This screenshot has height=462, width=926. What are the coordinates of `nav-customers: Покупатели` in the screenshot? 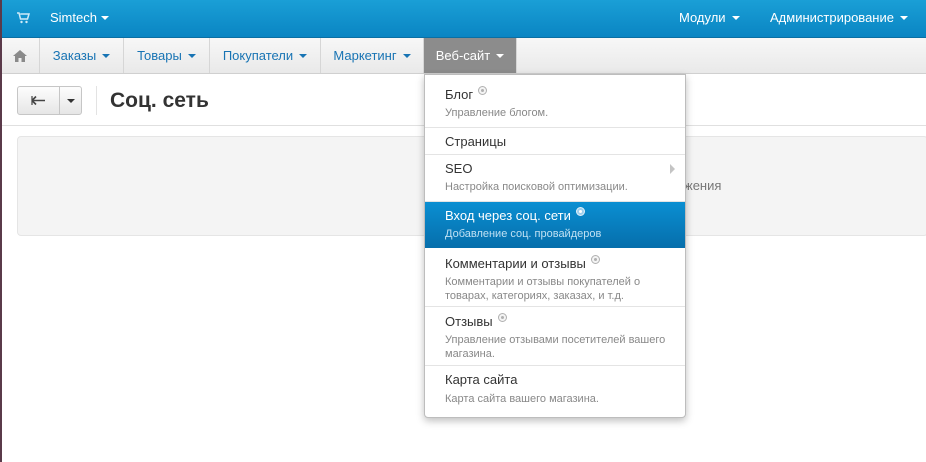 It's located at (265, 55).